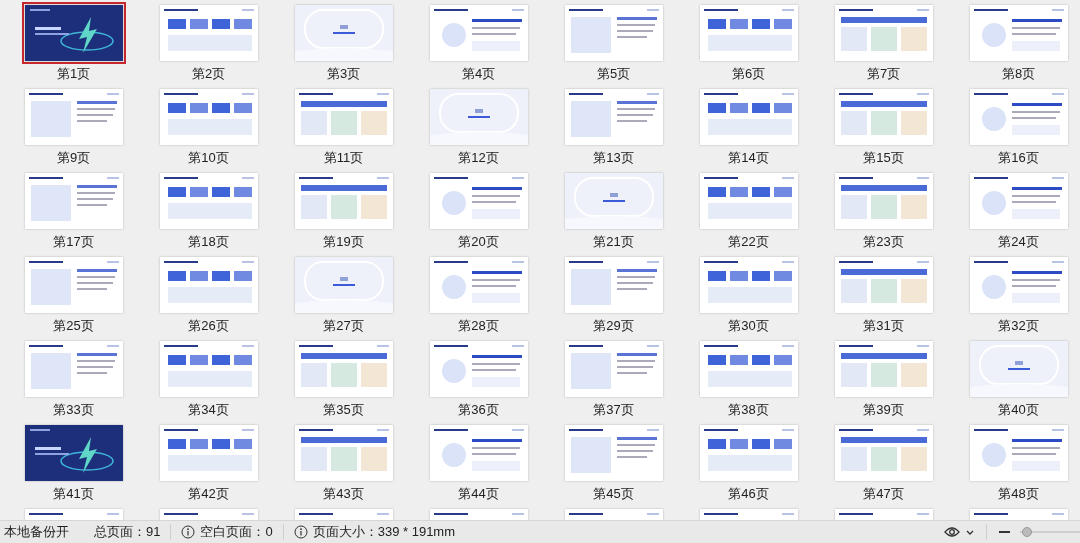 The image size is (1080, 543). I want to click on page-label: 第2页, so click(208, 73).